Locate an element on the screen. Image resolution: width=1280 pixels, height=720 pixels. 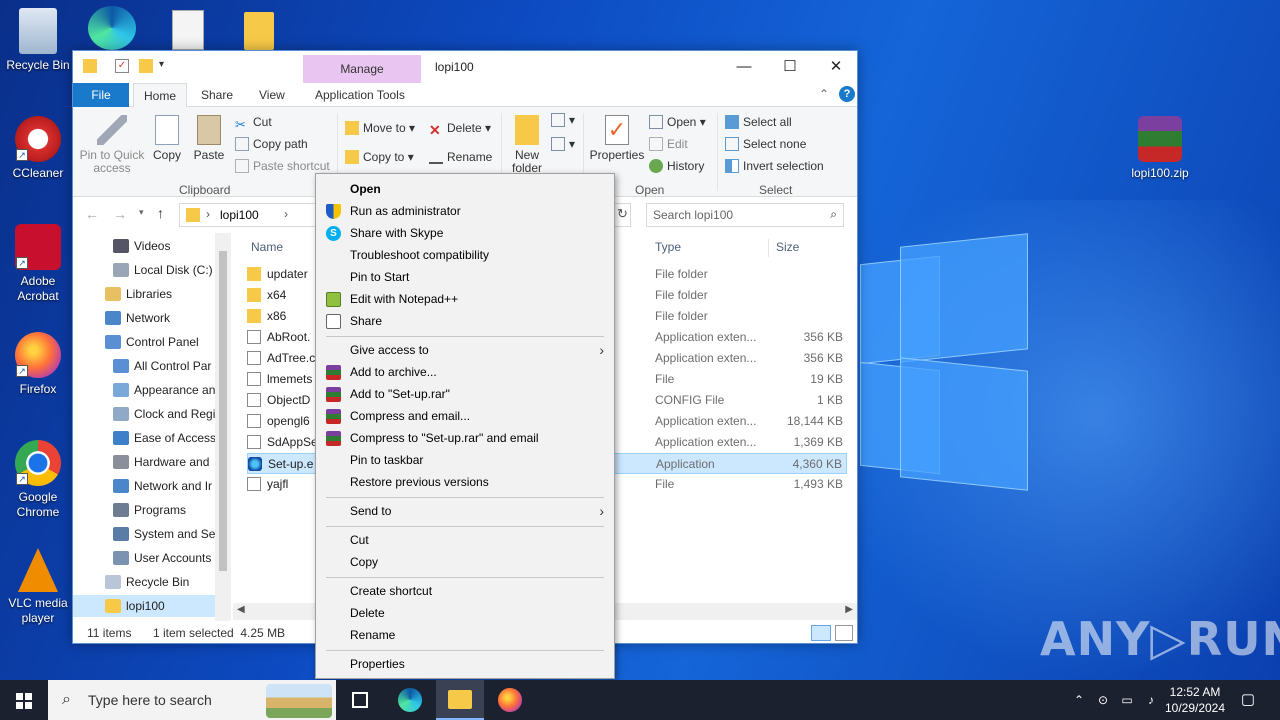
menu-item-cut: Cut is located at coordinates (465, 540).